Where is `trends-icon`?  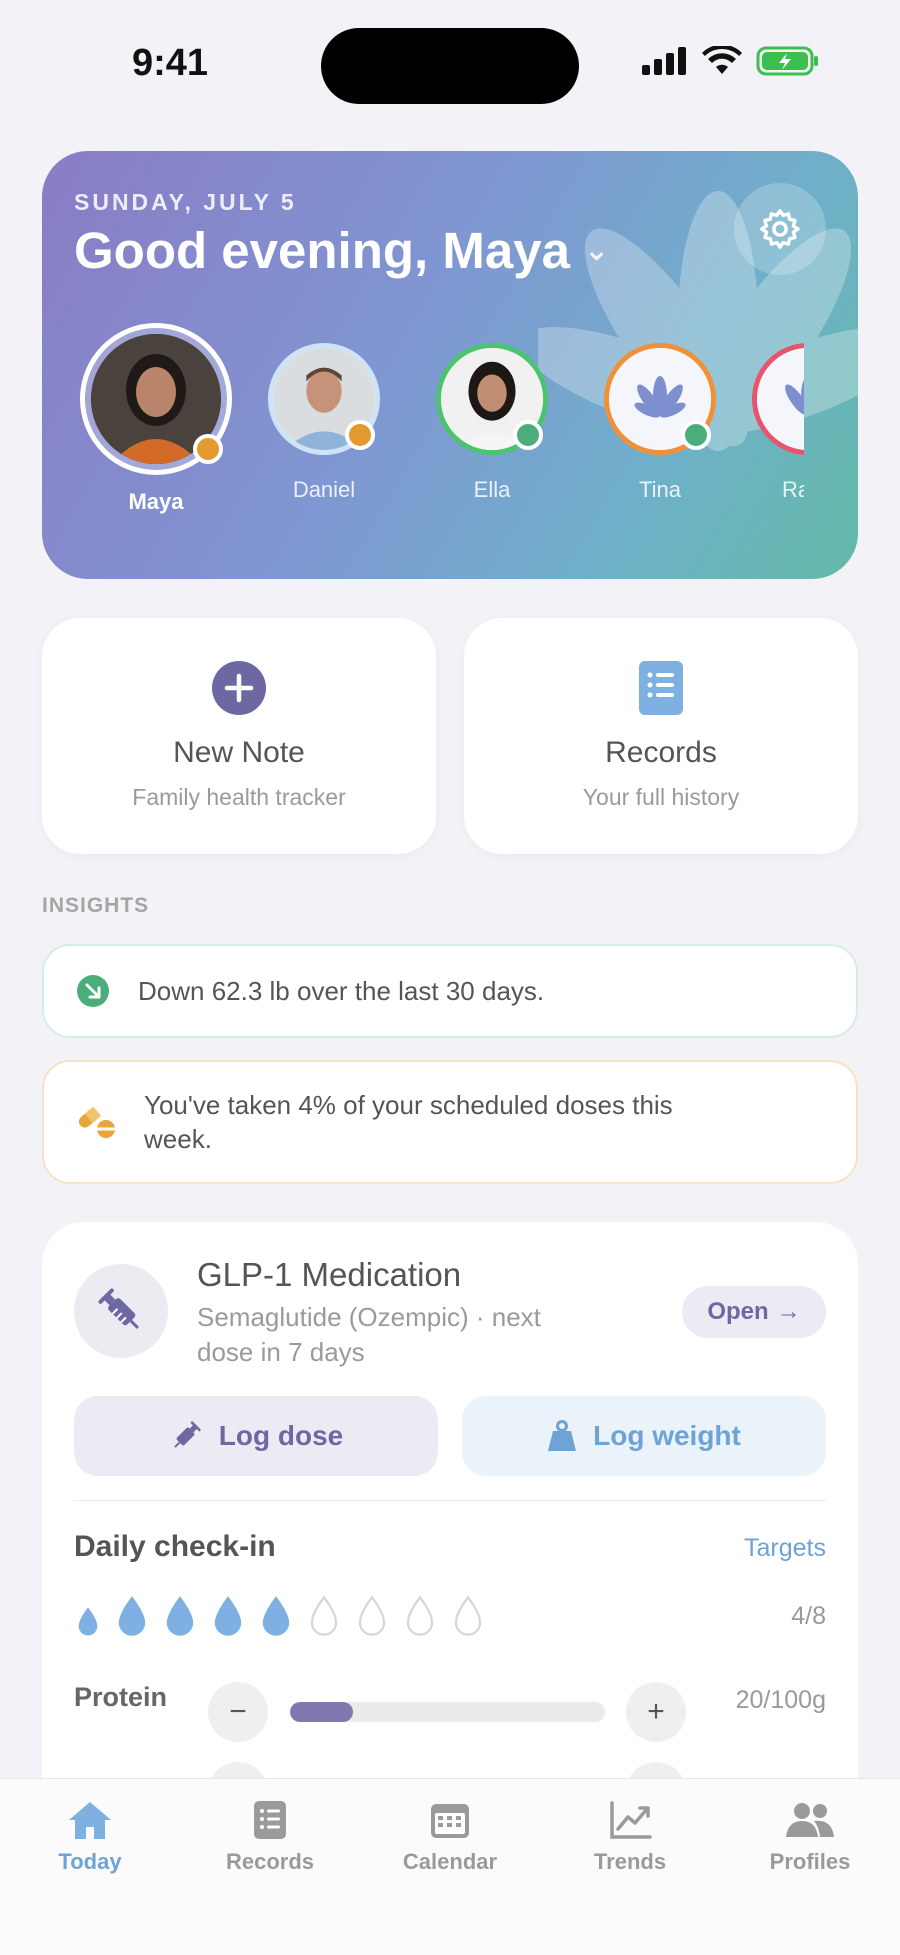 trends-icon is located at coordinates (631, 1820).